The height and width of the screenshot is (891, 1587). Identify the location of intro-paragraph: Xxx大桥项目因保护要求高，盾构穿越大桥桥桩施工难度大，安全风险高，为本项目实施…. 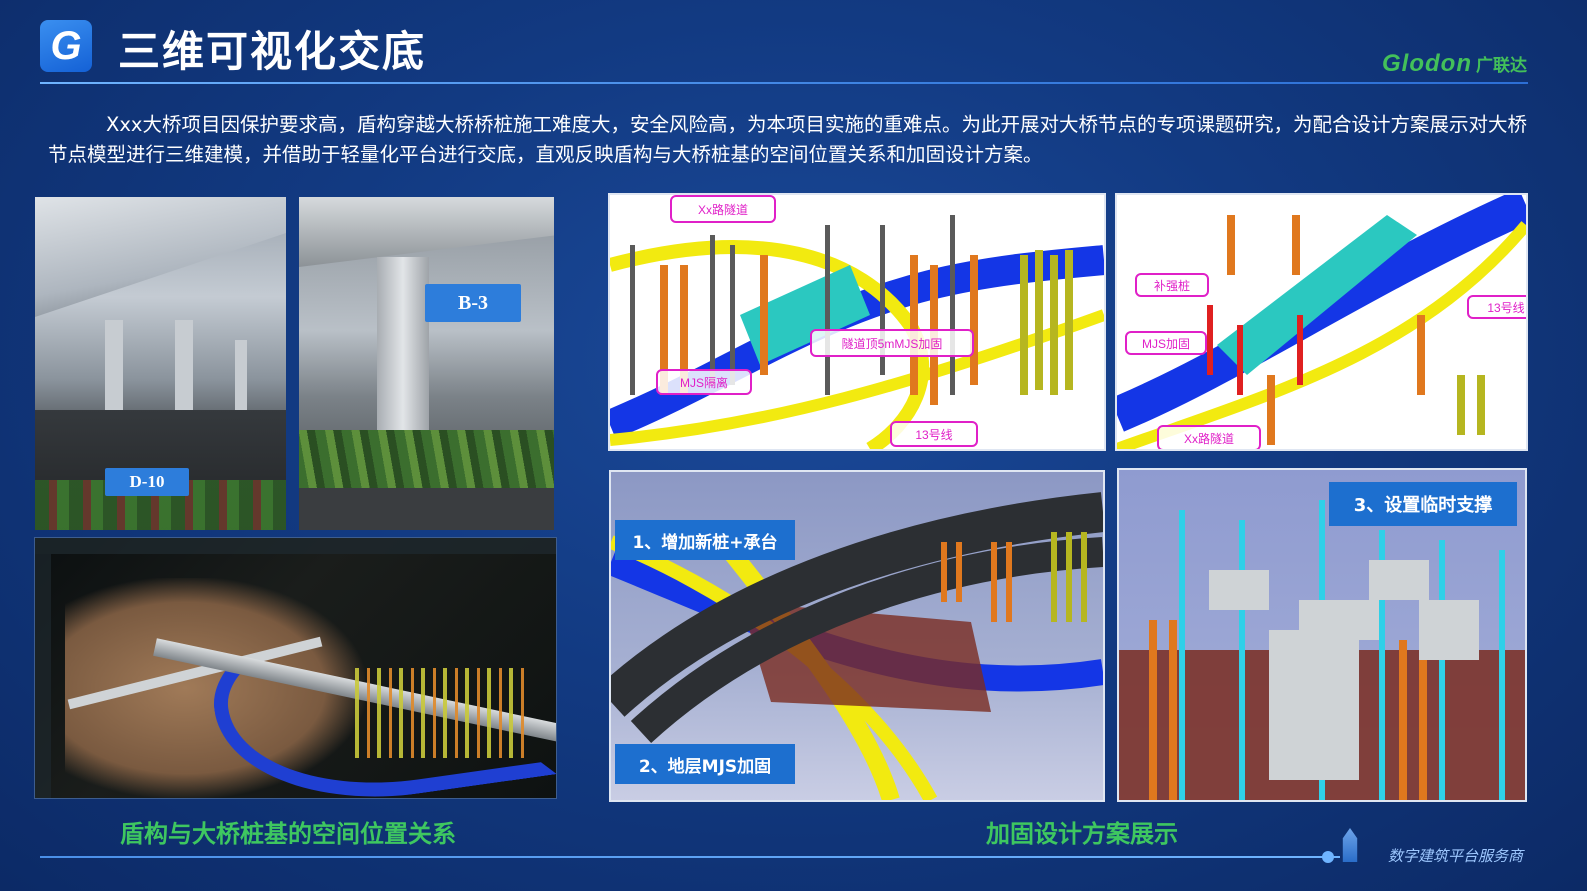
(787, 139).